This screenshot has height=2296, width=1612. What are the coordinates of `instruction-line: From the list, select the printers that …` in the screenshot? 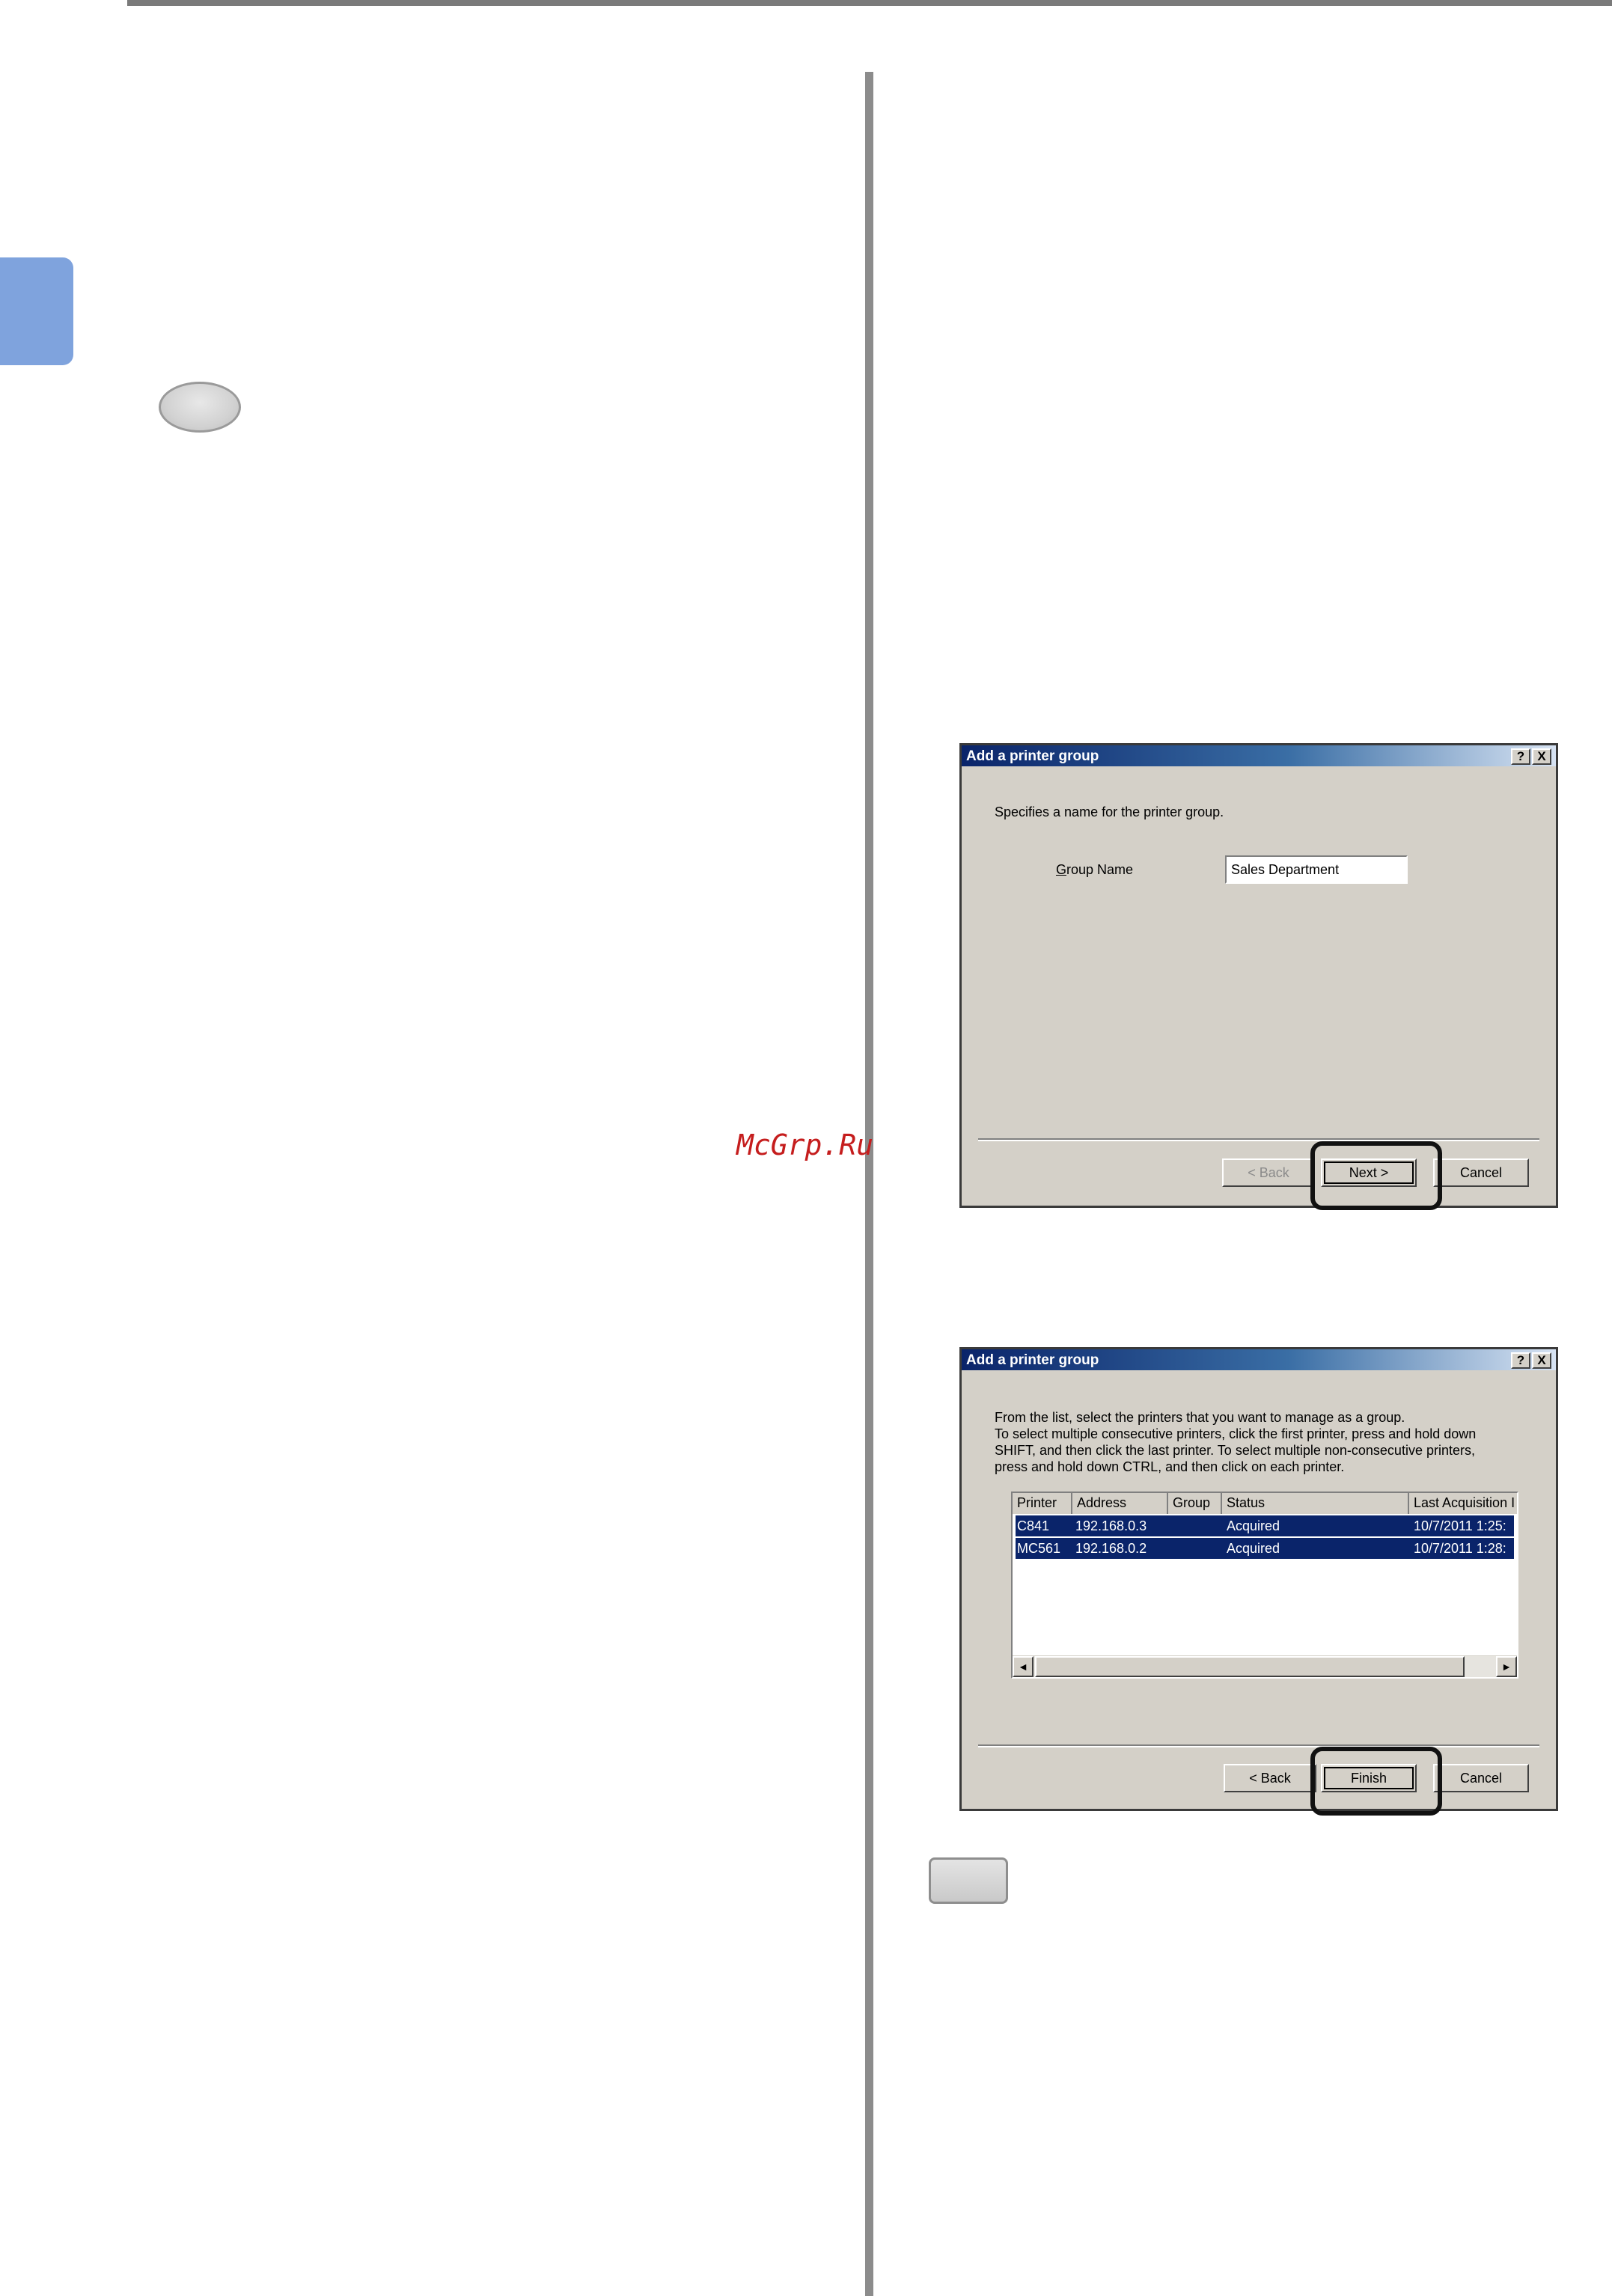 It's located at (1200, 1417).